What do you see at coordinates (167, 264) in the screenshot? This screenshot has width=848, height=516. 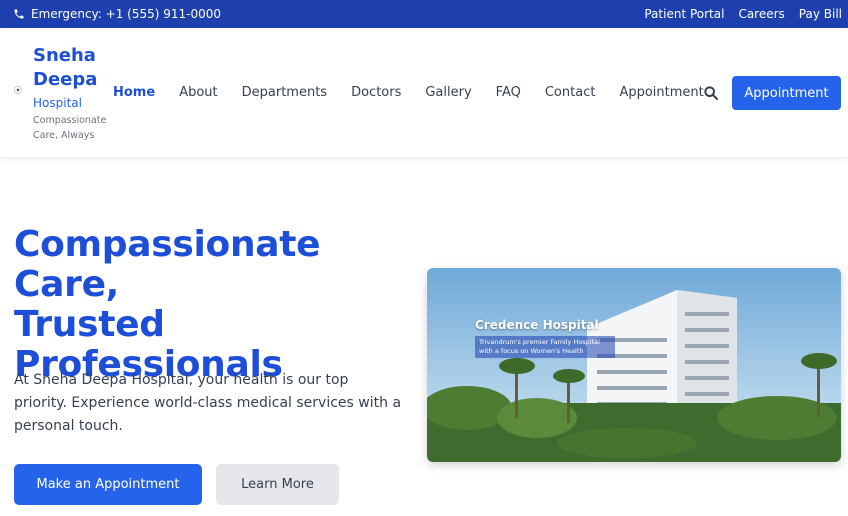 I see `hero-title-line1: Compassionate Care,` at bounding box center [167, 264].